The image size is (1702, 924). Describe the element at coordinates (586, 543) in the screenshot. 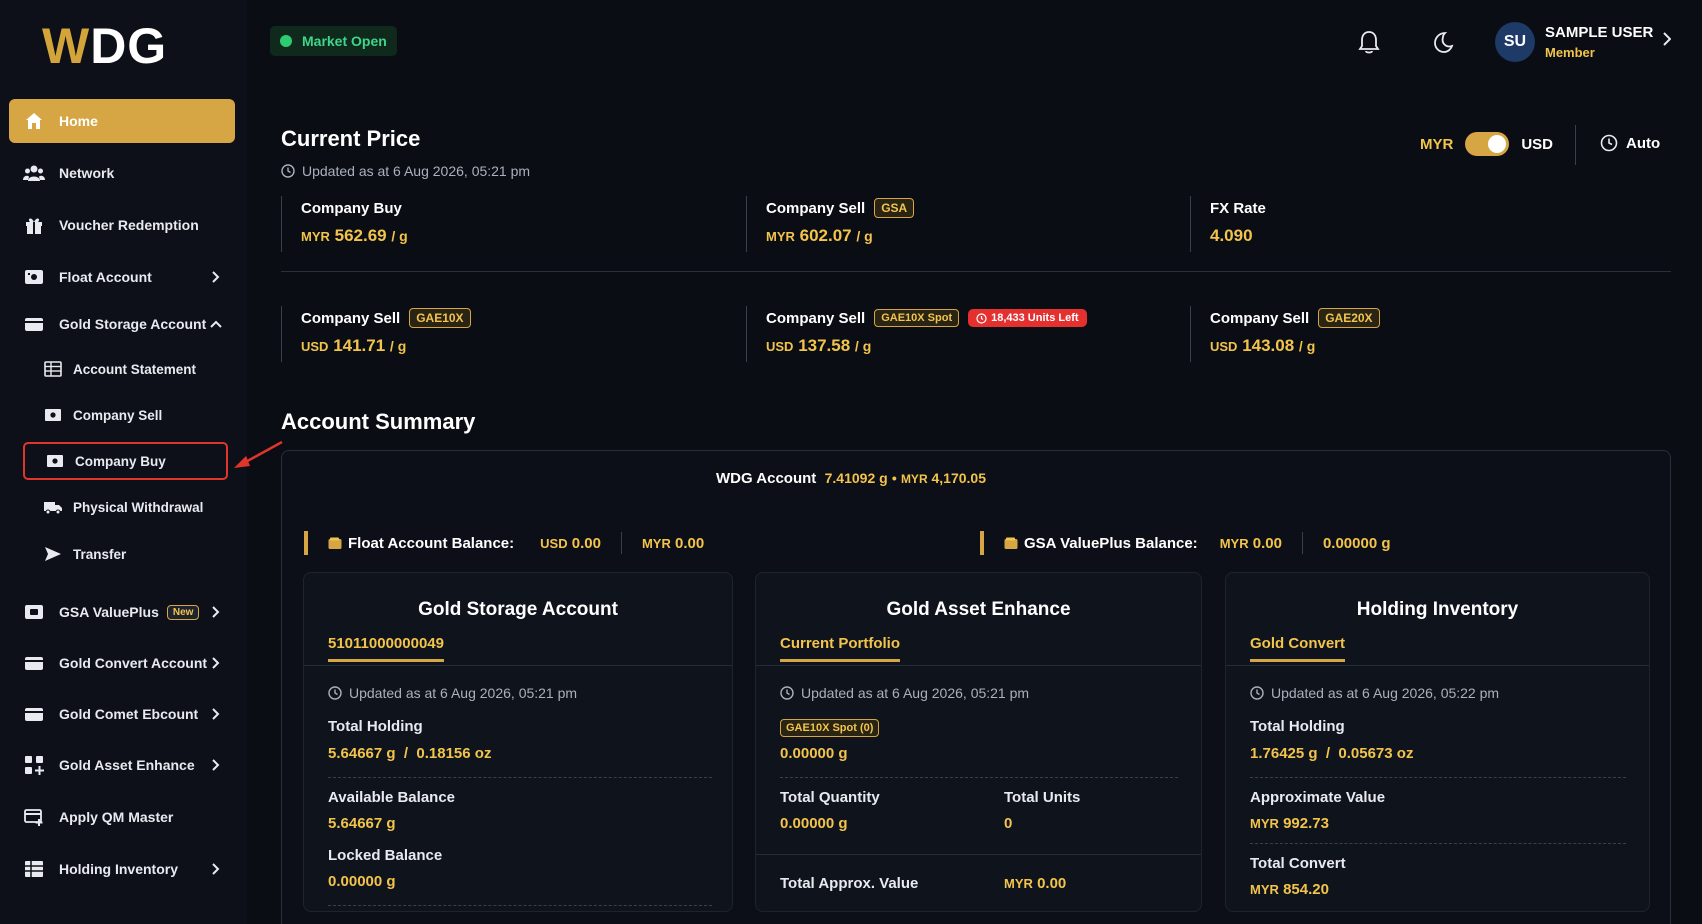

I see `float-usd-value: 0.00` at that location.